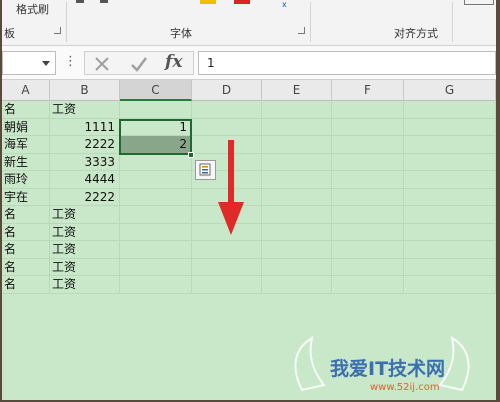  What do you see at coordinates (104, 1) in the screenshot?
I see `italic-icon` at bounding box center [104, 1].